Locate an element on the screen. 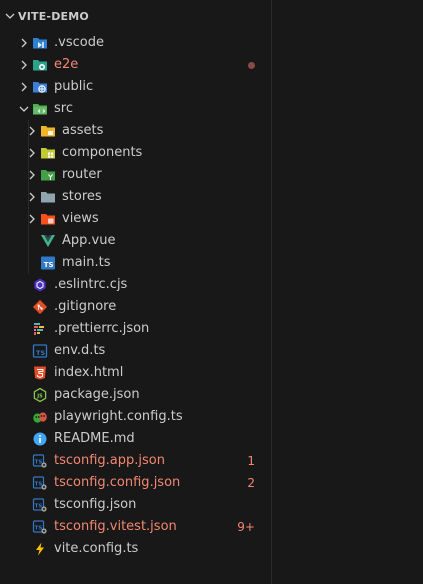 This screenshot has height=584, width=423. item-label: .eslintrc.cjs is located at coordinates (91, 284).